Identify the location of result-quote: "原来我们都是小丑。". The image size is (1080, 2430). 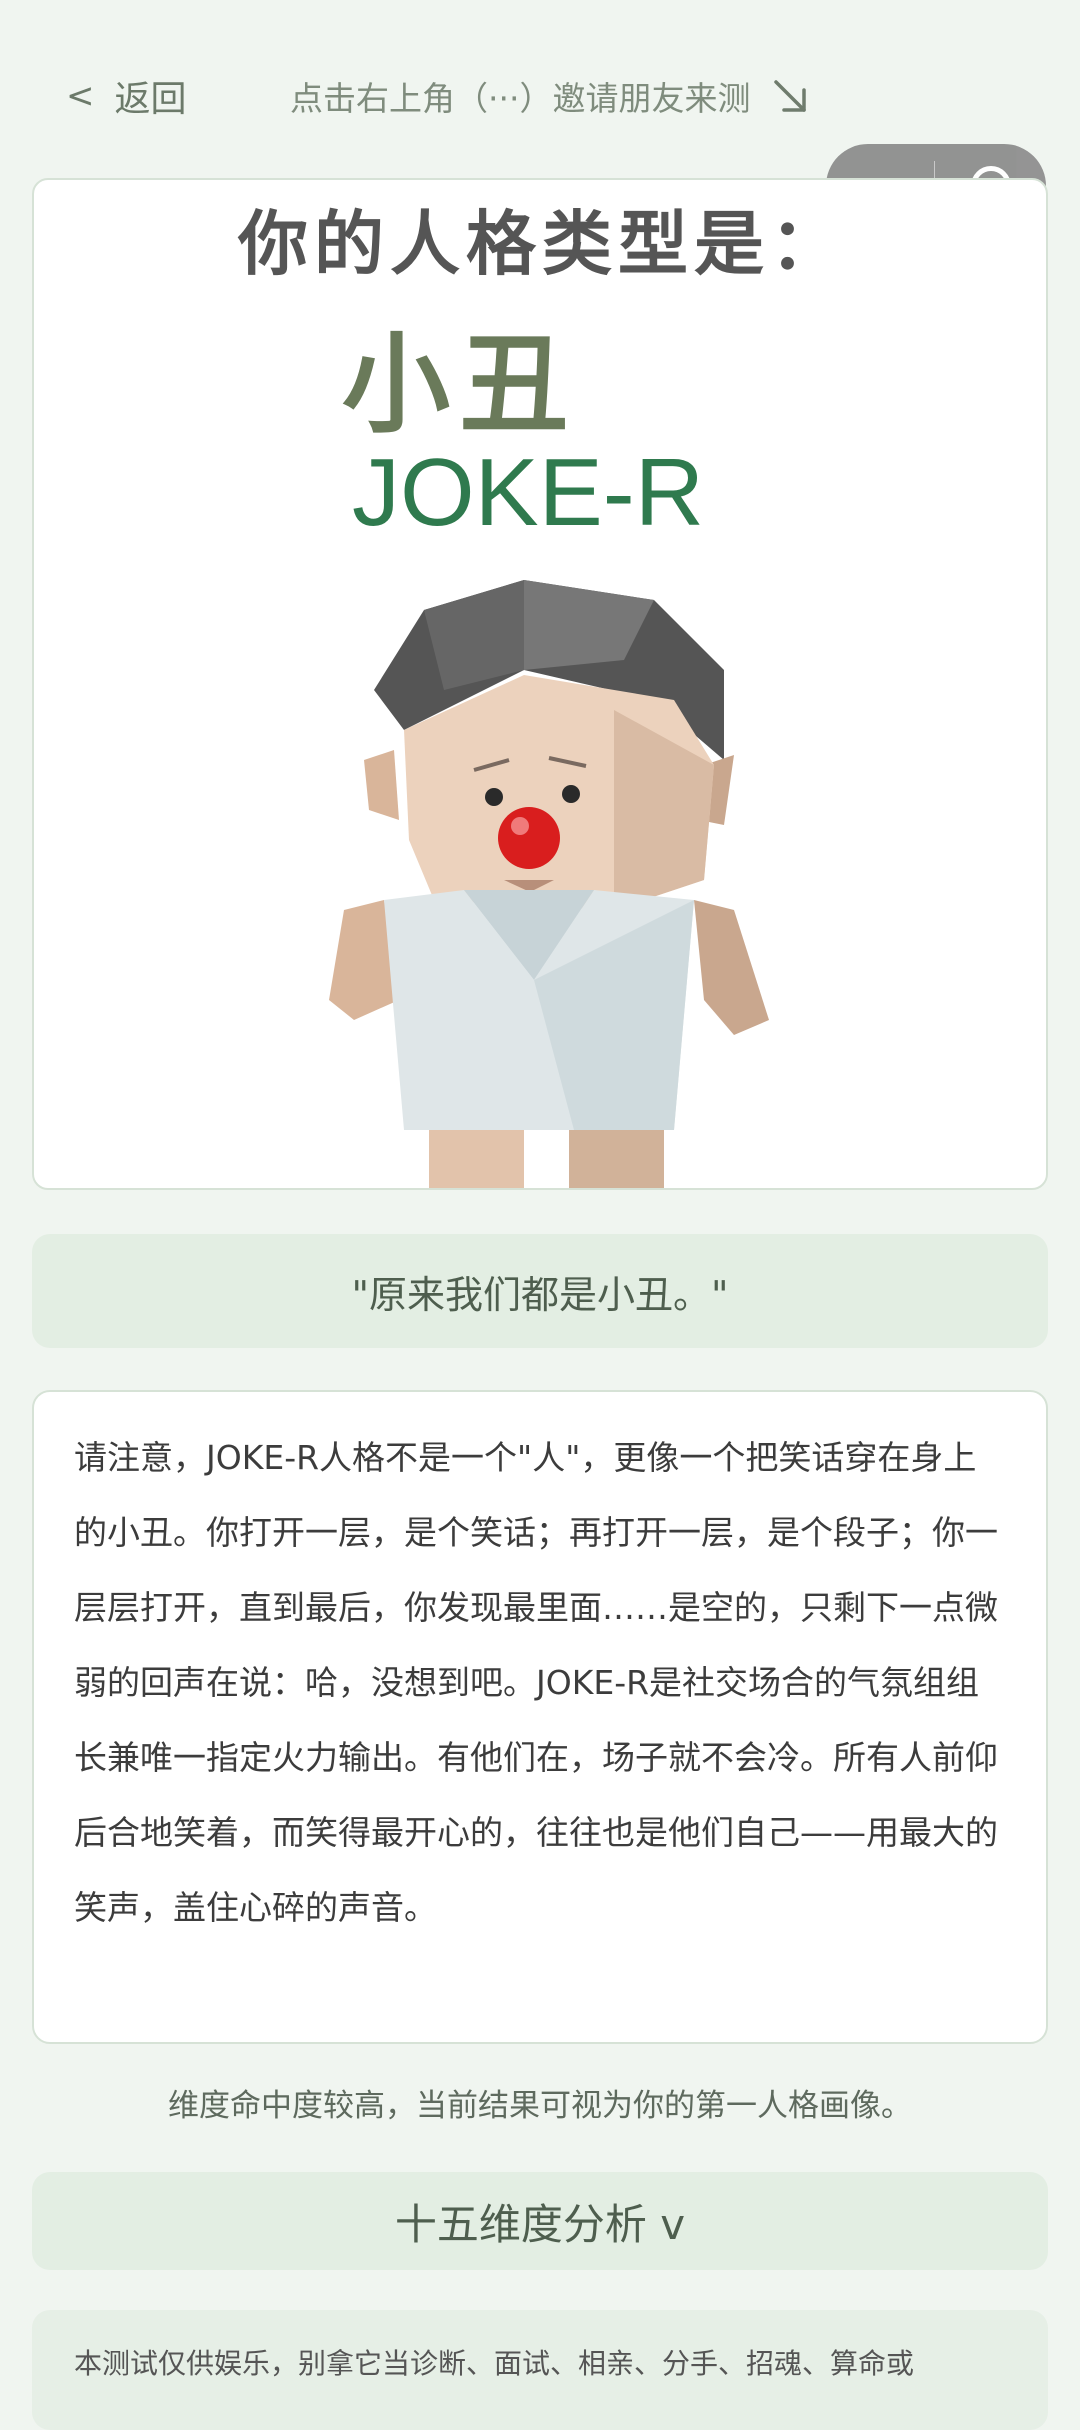
(540, 1291).